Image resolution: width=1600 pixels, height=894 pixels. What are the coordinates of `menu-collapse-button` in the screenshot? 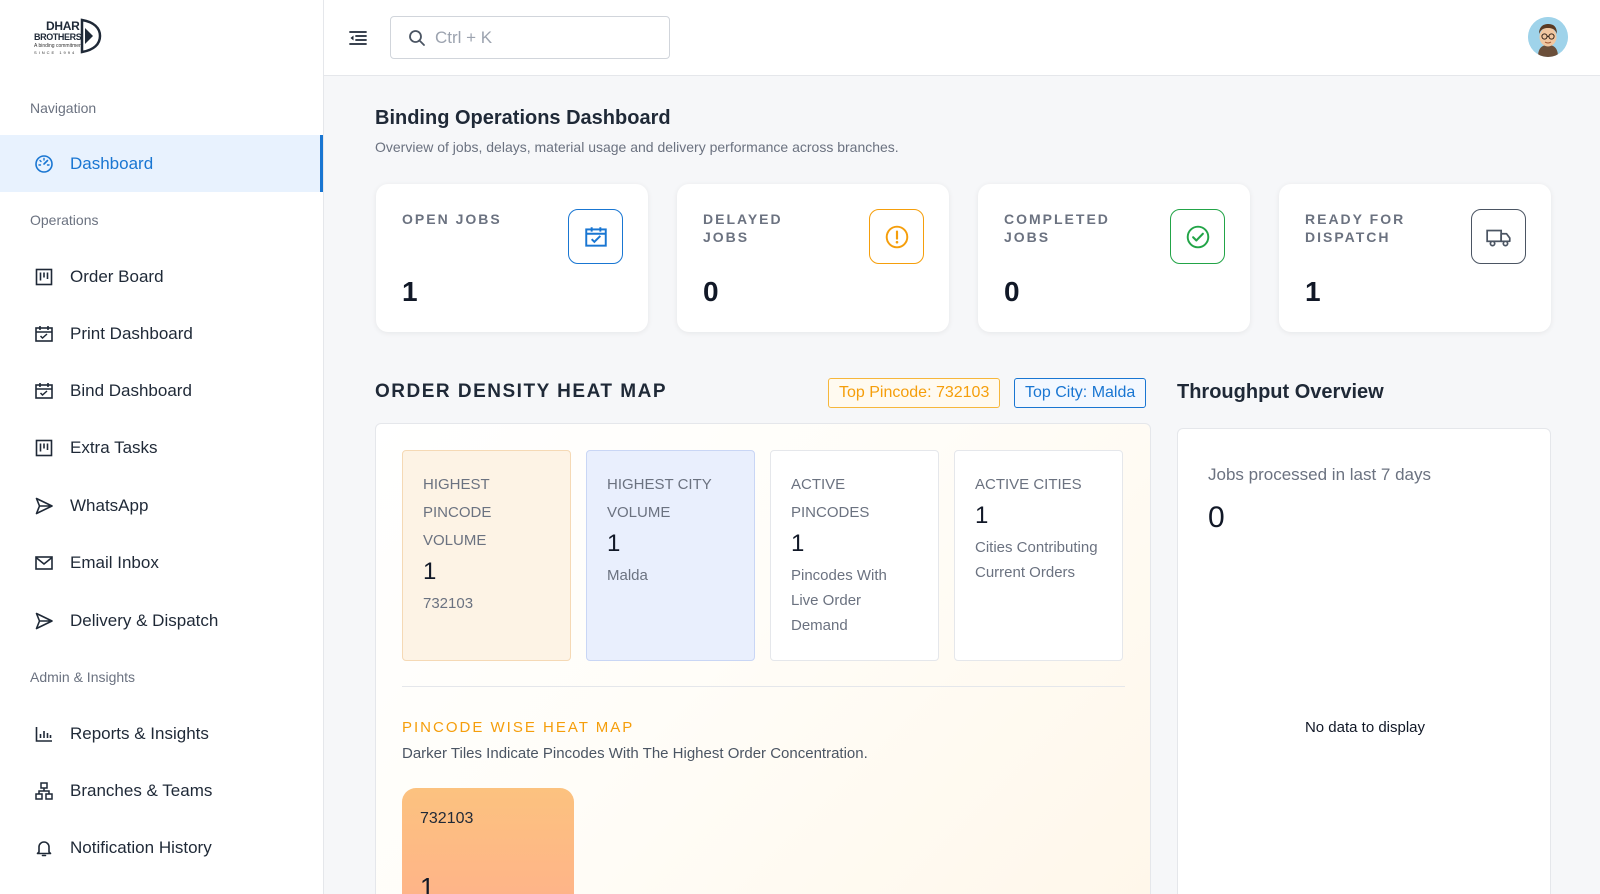 It's located at (358, 38).